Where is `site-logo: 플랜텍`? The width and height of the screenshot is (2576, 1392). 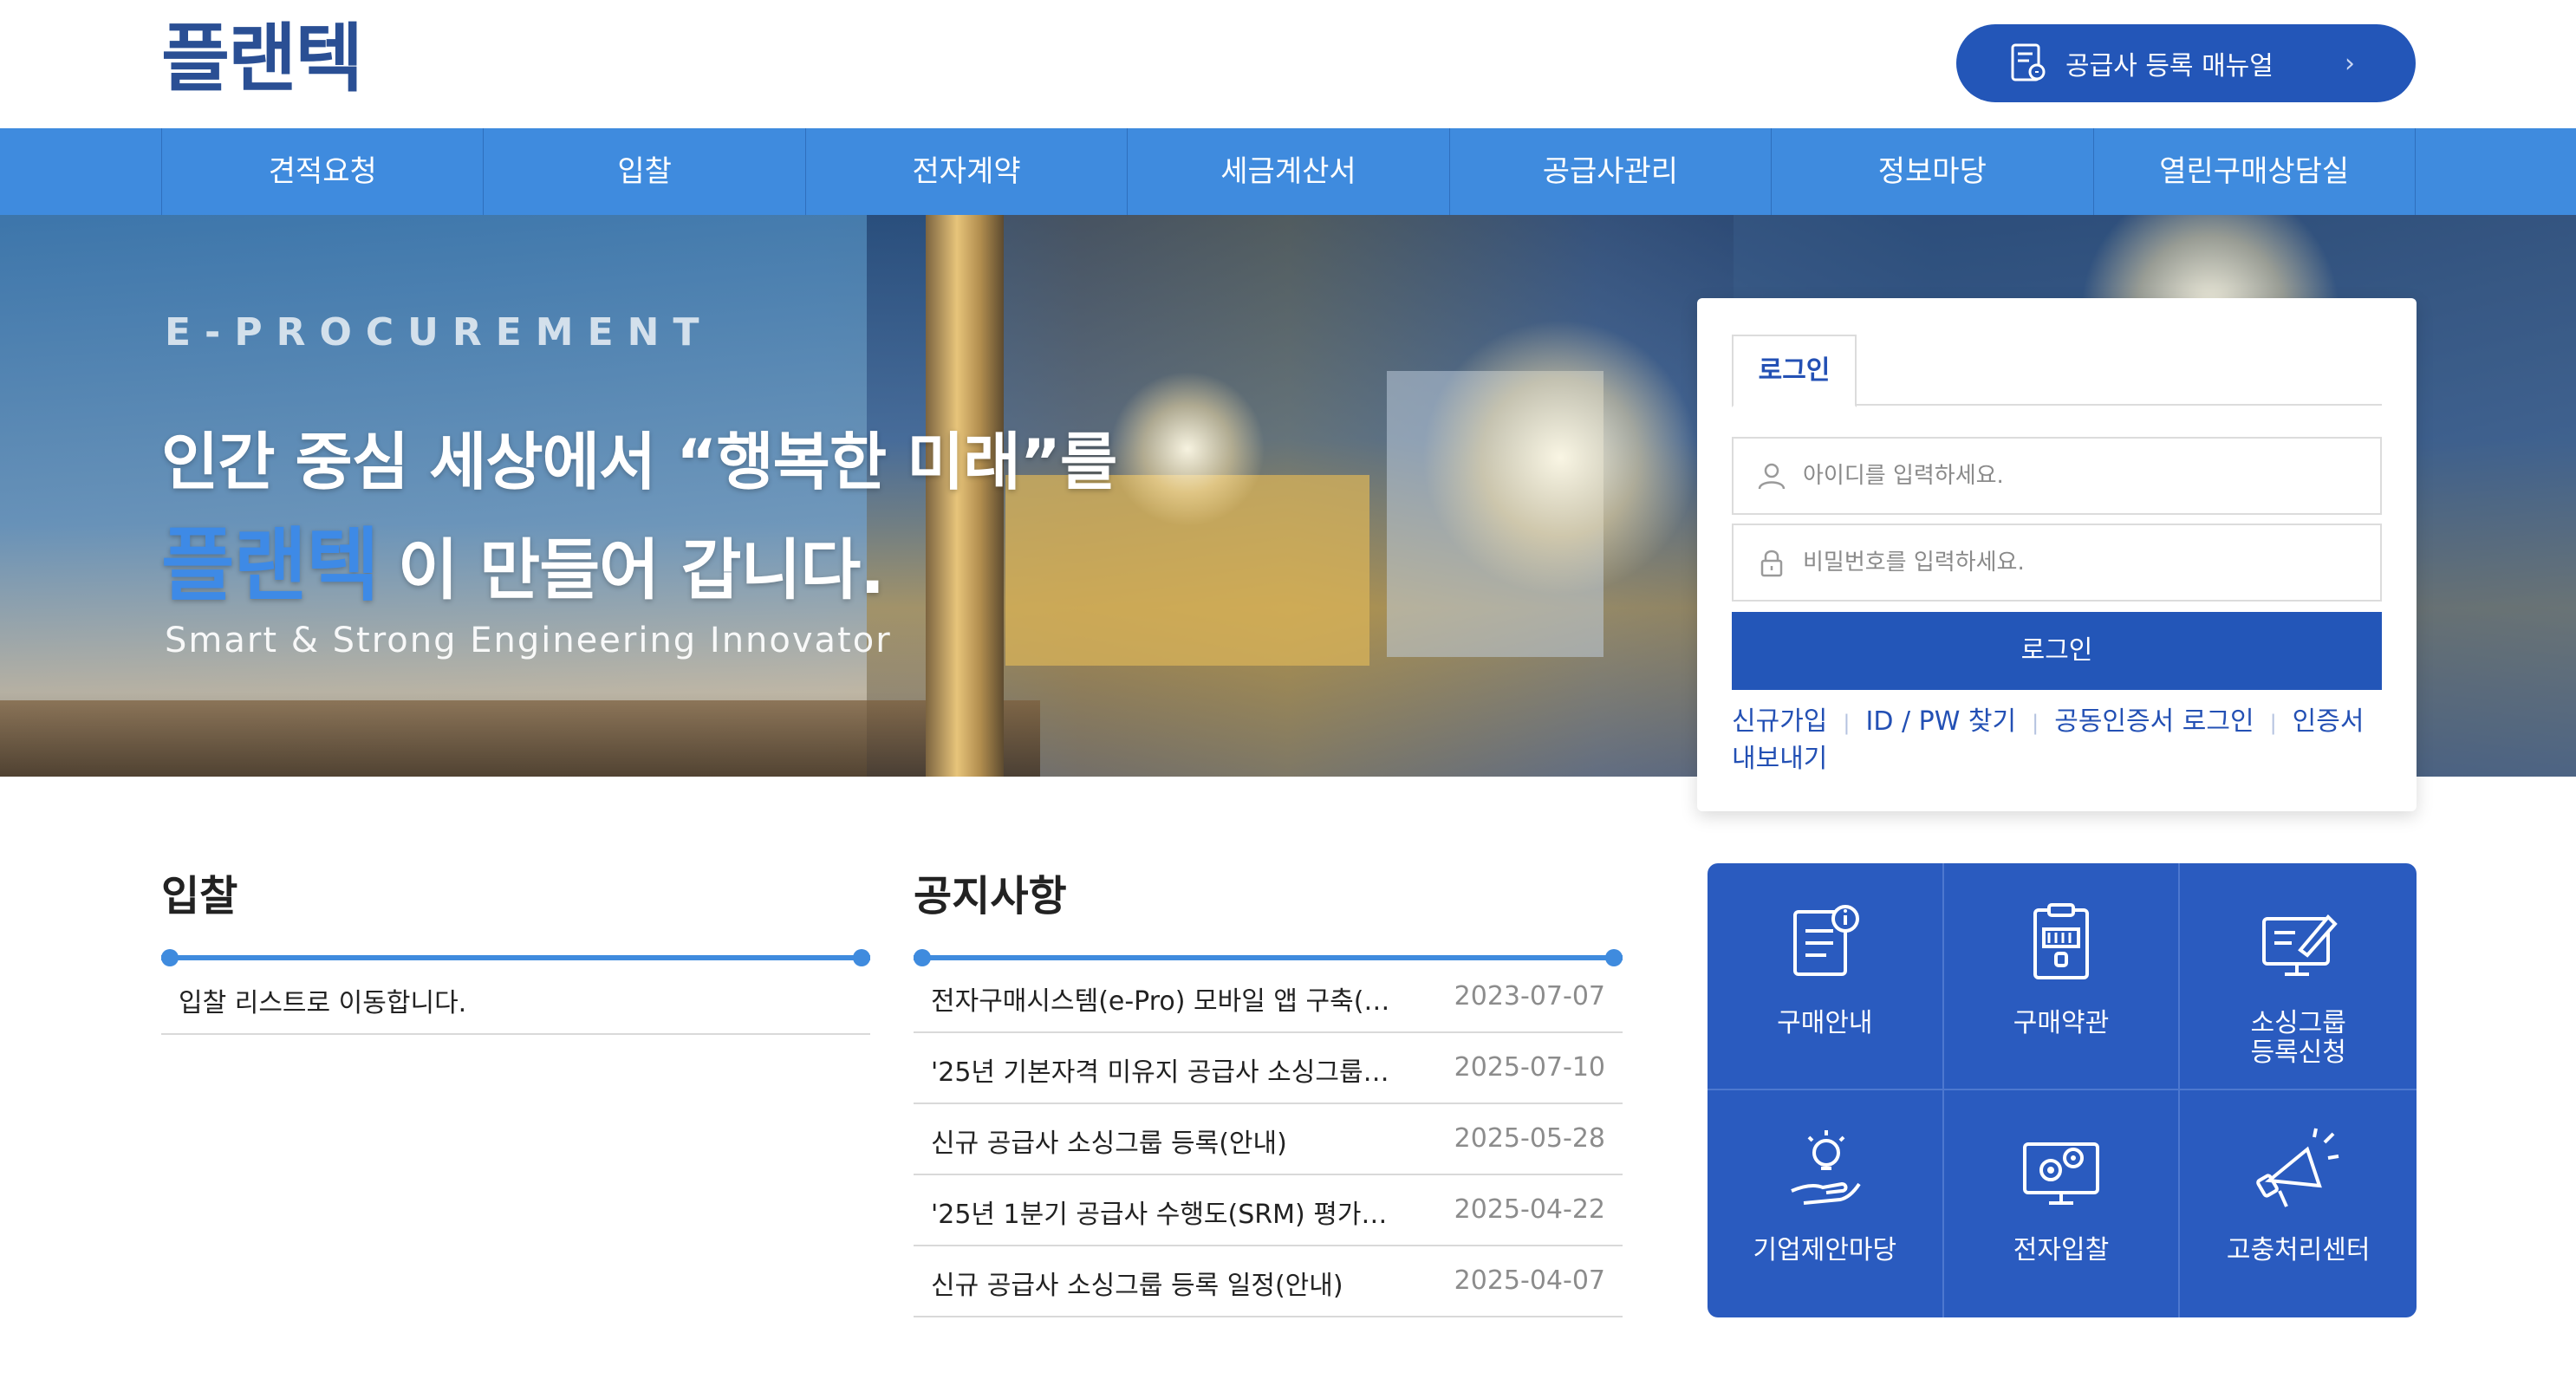 site-logo: 플랜텍 is located at coordinates (262, 59).